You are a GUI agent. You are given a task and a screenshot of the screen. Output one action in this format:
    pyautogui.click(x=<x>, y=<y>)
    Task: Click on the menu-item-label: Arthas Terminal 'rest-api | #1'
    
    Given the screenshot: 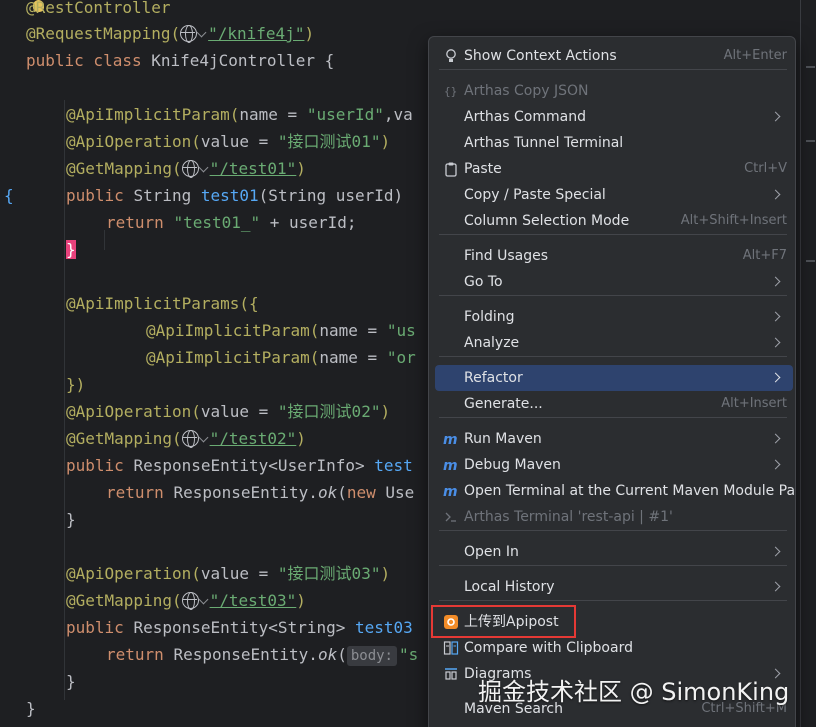 What is the action you would take?
    pyautogui.click(x=568, y=517)
    